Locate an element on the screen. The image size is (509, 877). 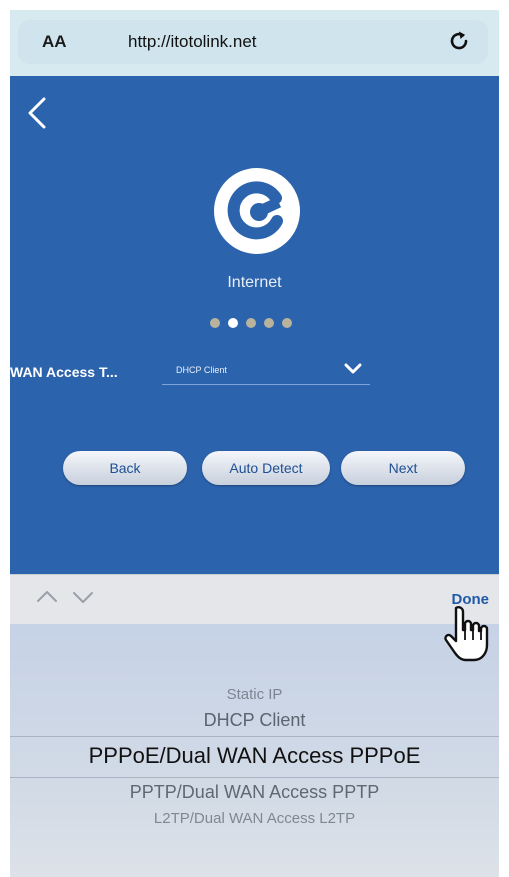
picker-option: PPTP/Dual WAN Access PPTP is located at coordinates (254, 792).